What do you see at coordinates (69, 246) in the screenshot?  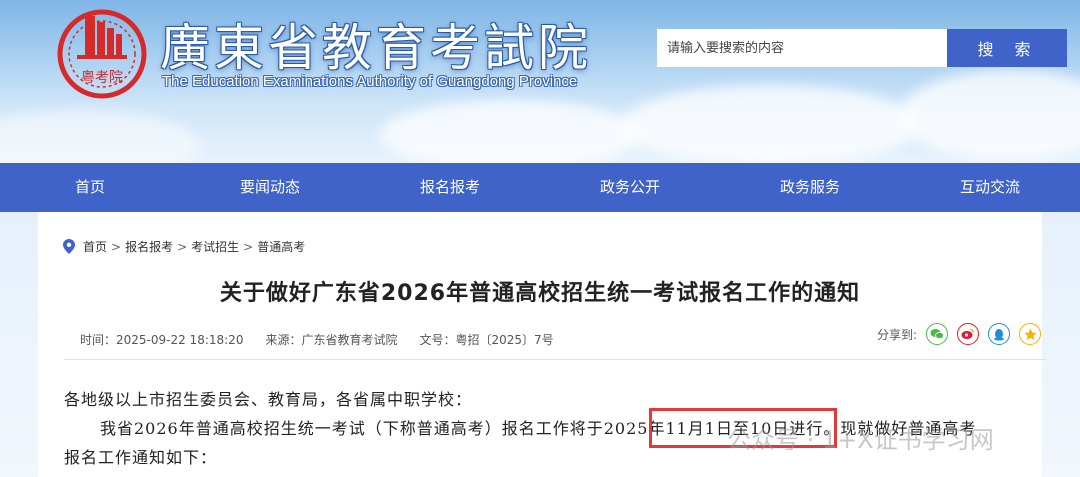 I see `location-pin-icon` at bounding box center [69, 246].